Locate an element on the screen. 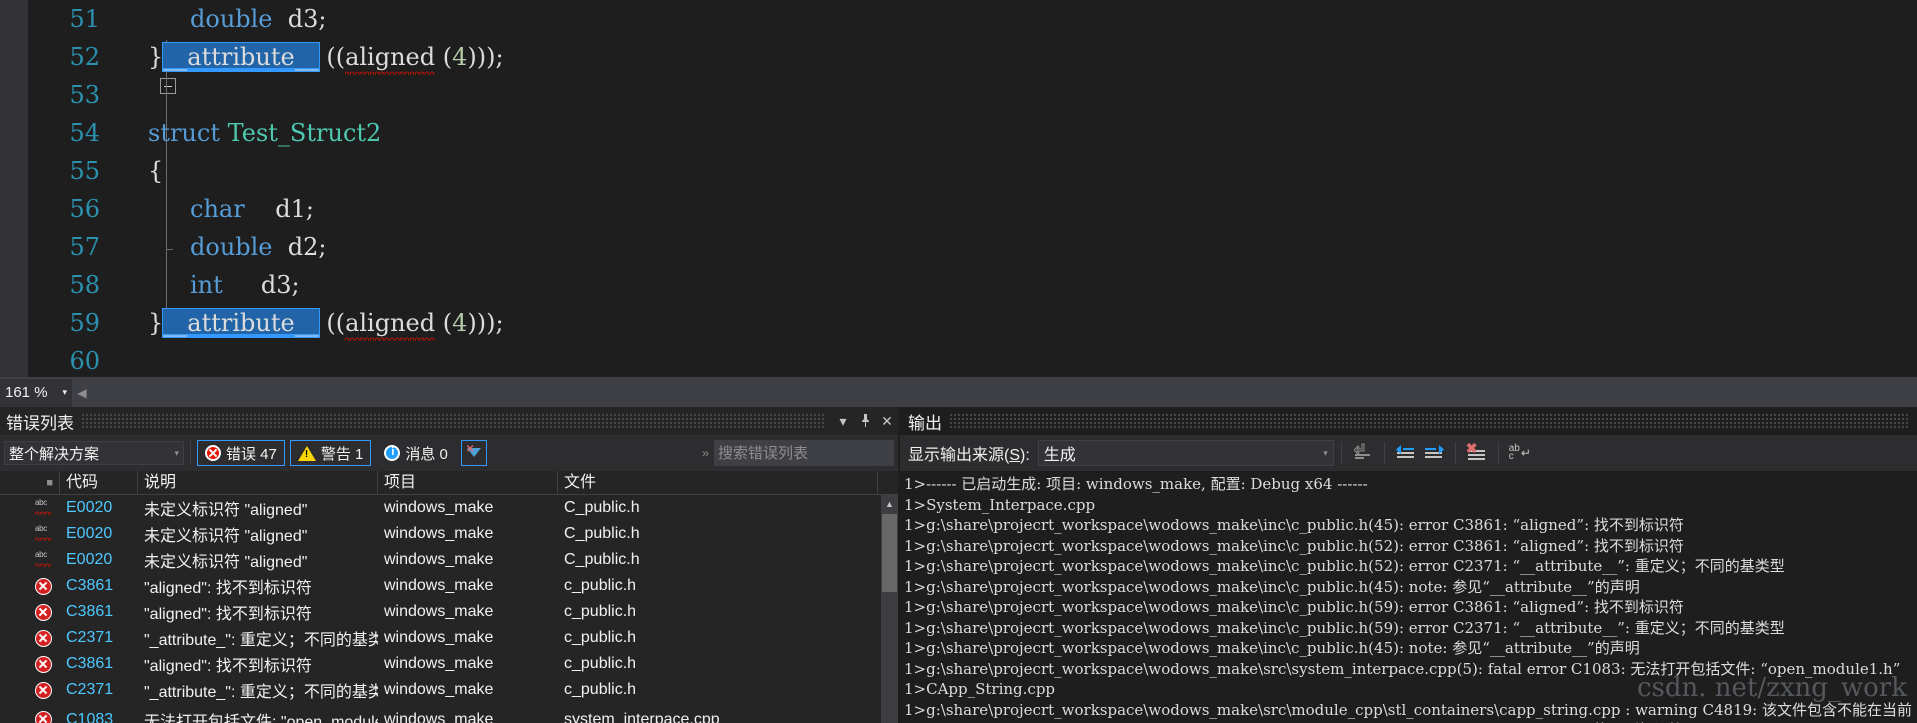  column-header-project: 项目 is located at coordinates (468, 482).